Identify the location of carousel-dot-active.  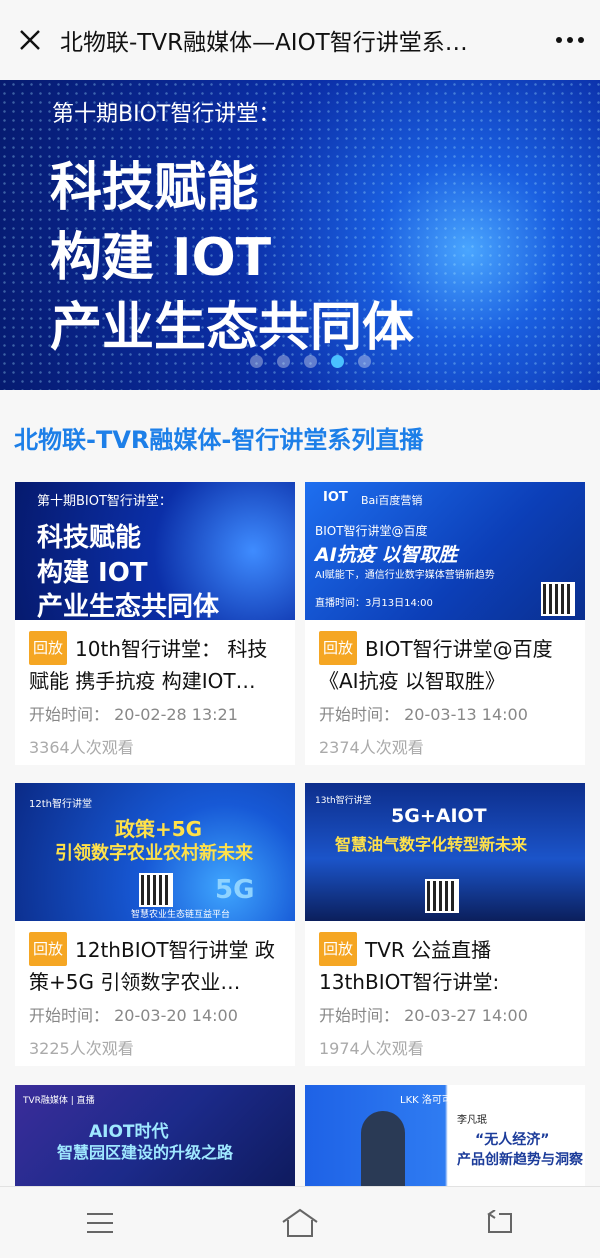
(337, 361).